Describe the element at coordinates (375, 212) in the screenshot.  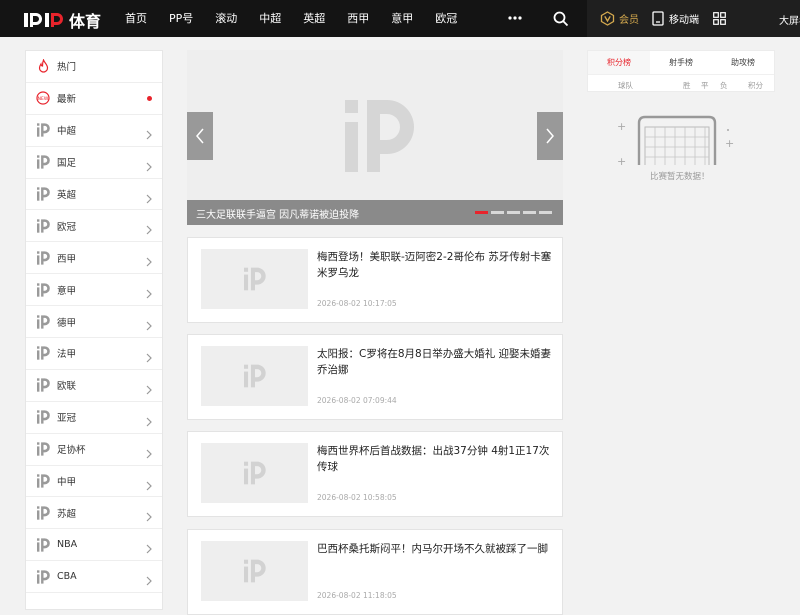
I see `carousel-caption-bar: 三大足联联手逼宫 因凡蒂诺被迫投降` at that location.